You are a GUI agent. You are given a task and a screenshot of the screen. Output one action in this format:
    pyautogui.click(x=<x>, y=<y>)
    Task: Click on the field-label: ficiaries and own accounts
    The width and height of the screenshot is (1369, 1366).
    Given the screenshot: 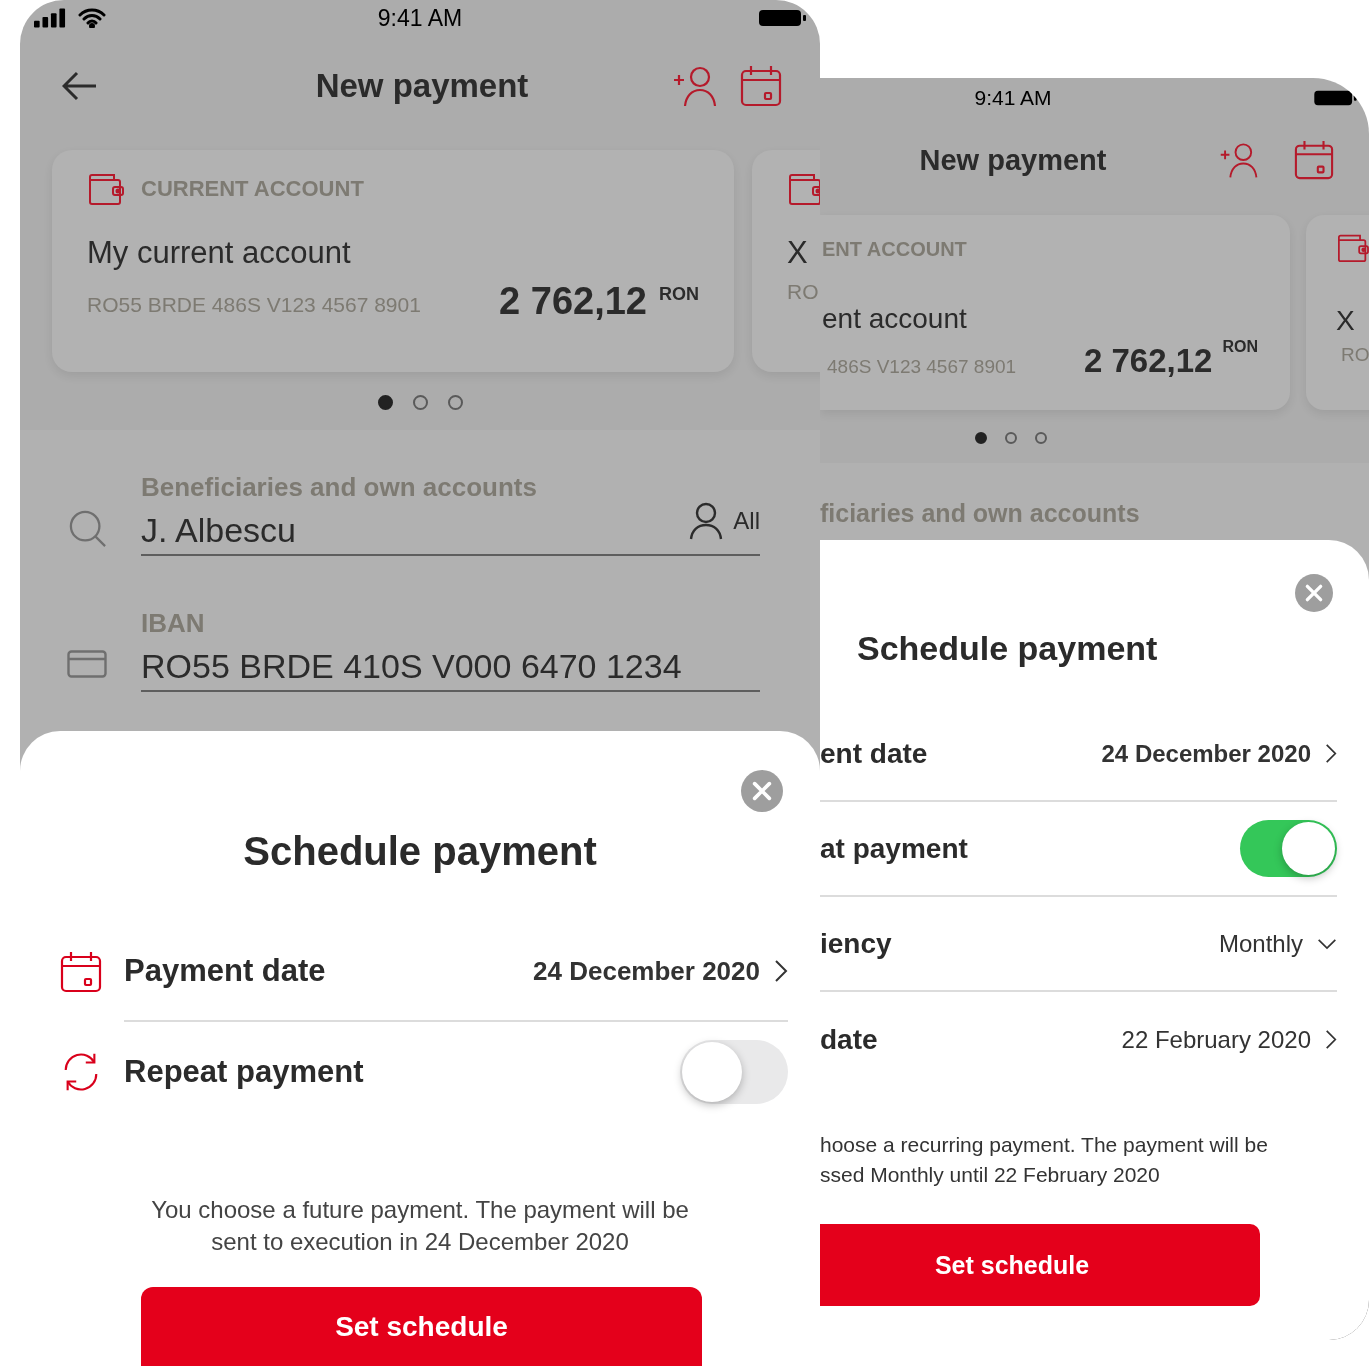 What is the action you would take?
    pyautogui.click(x=980, y=513)
    